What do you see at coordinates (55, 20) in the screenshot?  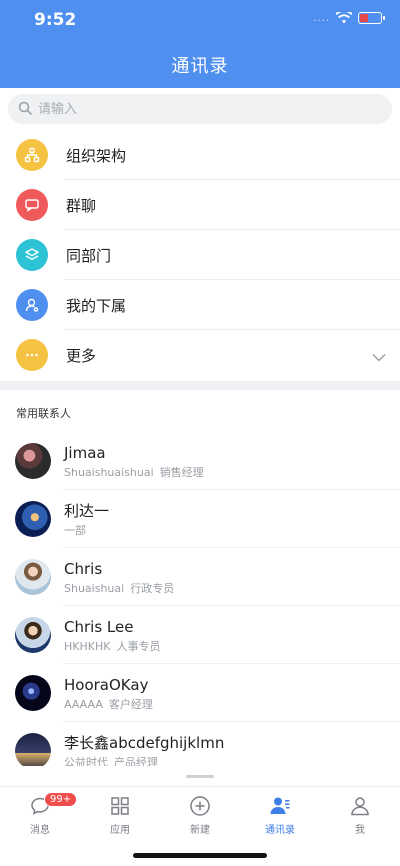 I see `status-time: 9:52` at bounding box center [55, 20].